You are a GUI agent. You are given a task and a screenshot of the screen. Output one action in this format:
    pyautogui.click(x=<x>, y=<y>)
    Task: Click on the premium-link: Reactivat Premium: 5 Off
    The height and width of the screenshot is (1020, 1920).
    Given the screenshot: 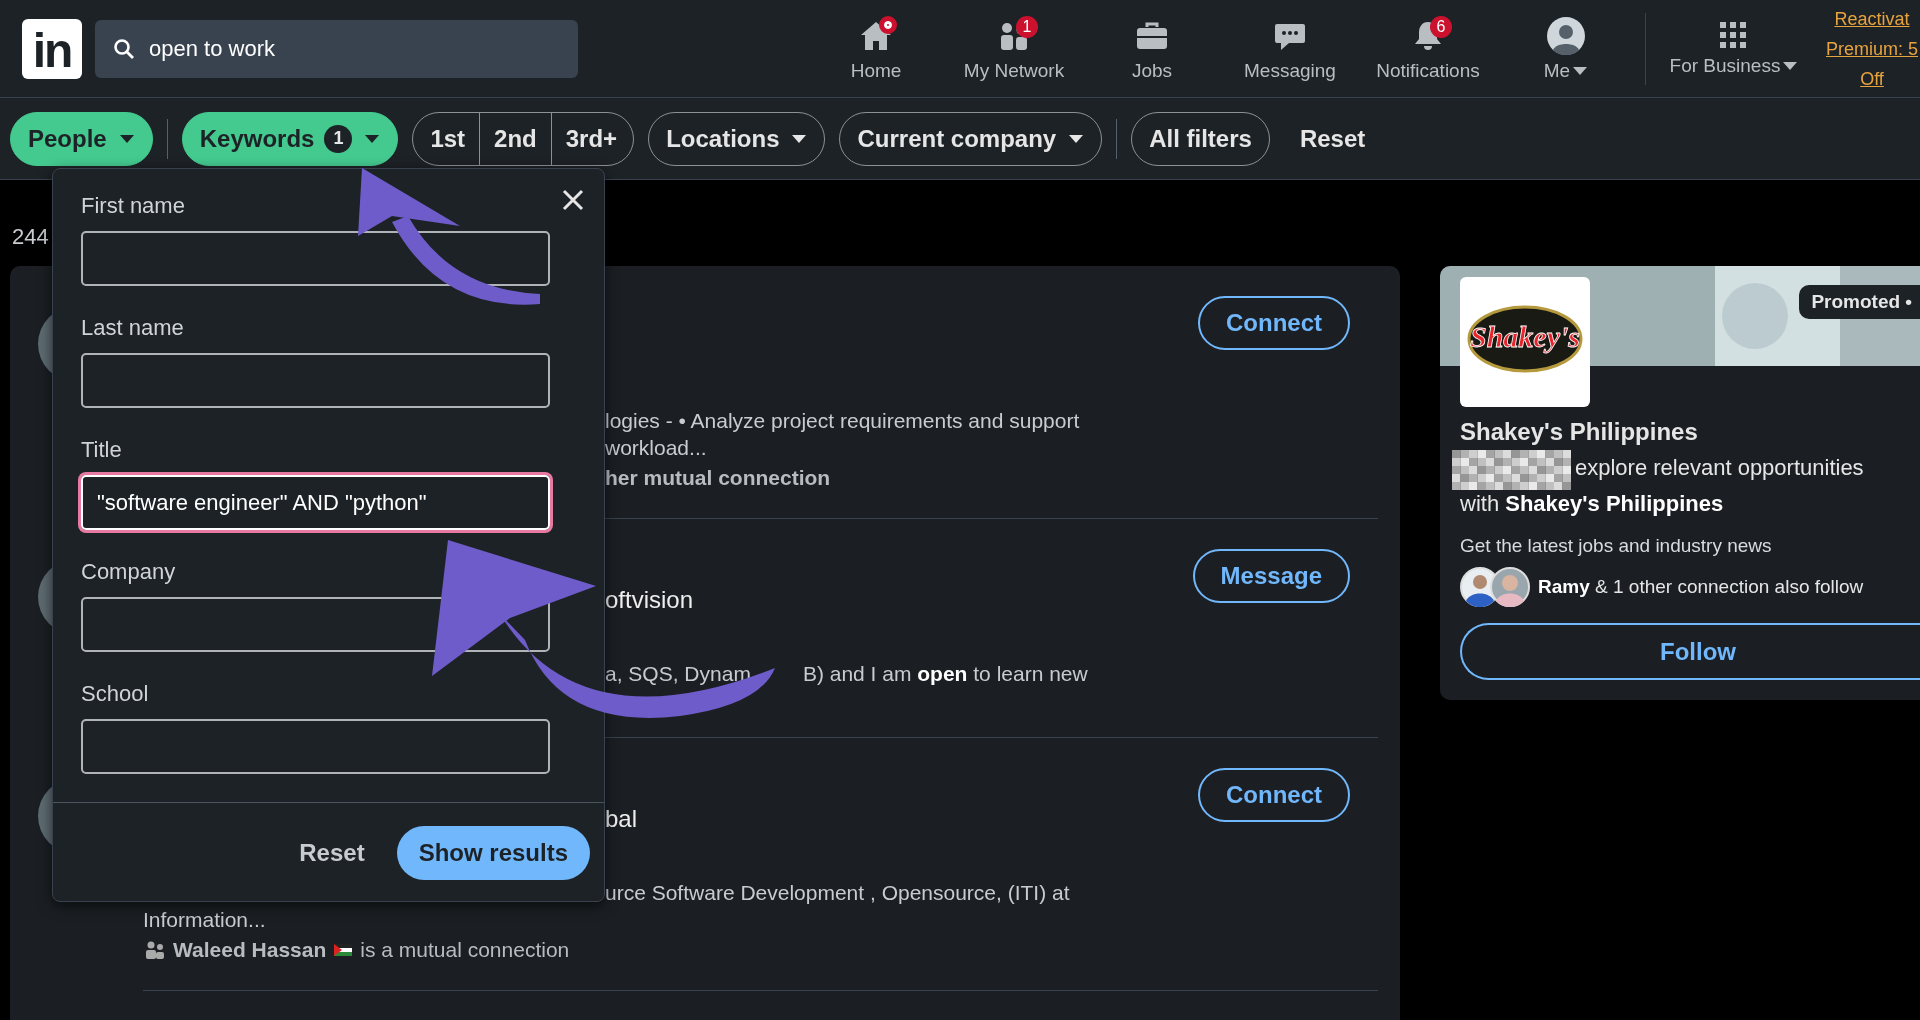 What is the action you would take?
    pyautogui.click(x=1872, y=48)
    